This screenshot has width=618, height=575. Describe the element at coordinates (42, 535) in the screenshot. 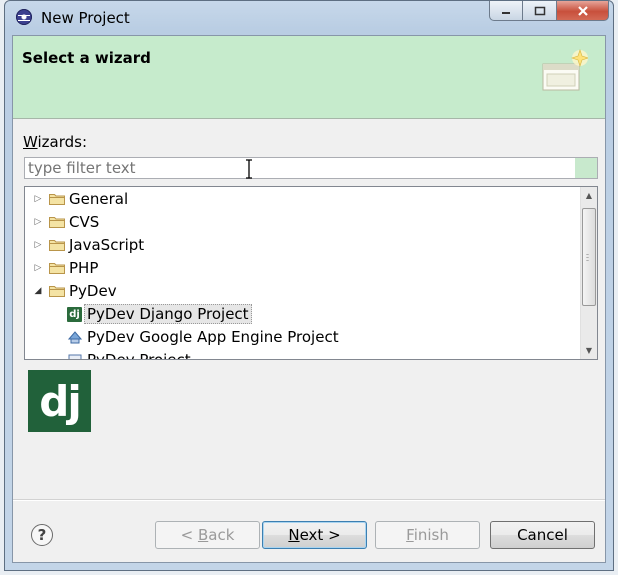

I see `help-button: ?` at that location.